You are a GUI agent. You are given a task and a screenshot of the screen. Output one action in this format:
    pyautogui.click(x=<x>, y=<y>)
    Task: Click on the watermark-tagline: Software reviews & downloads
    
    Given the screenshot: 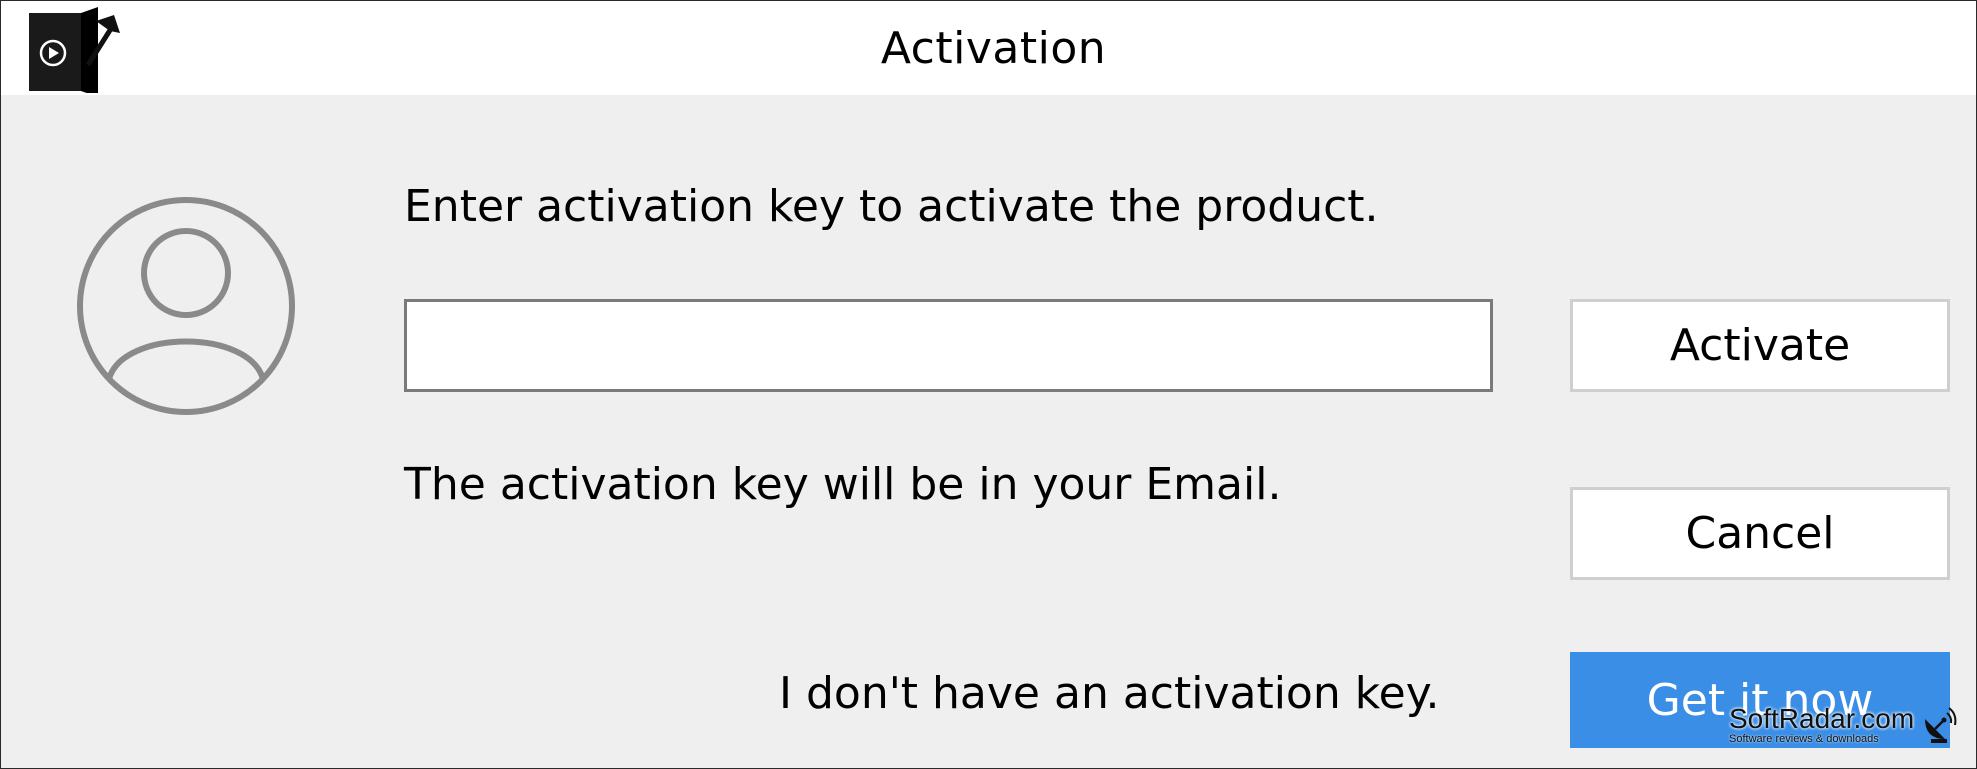 What is the action you would take?
    pyautogui.click(x=1804, y=739)
    